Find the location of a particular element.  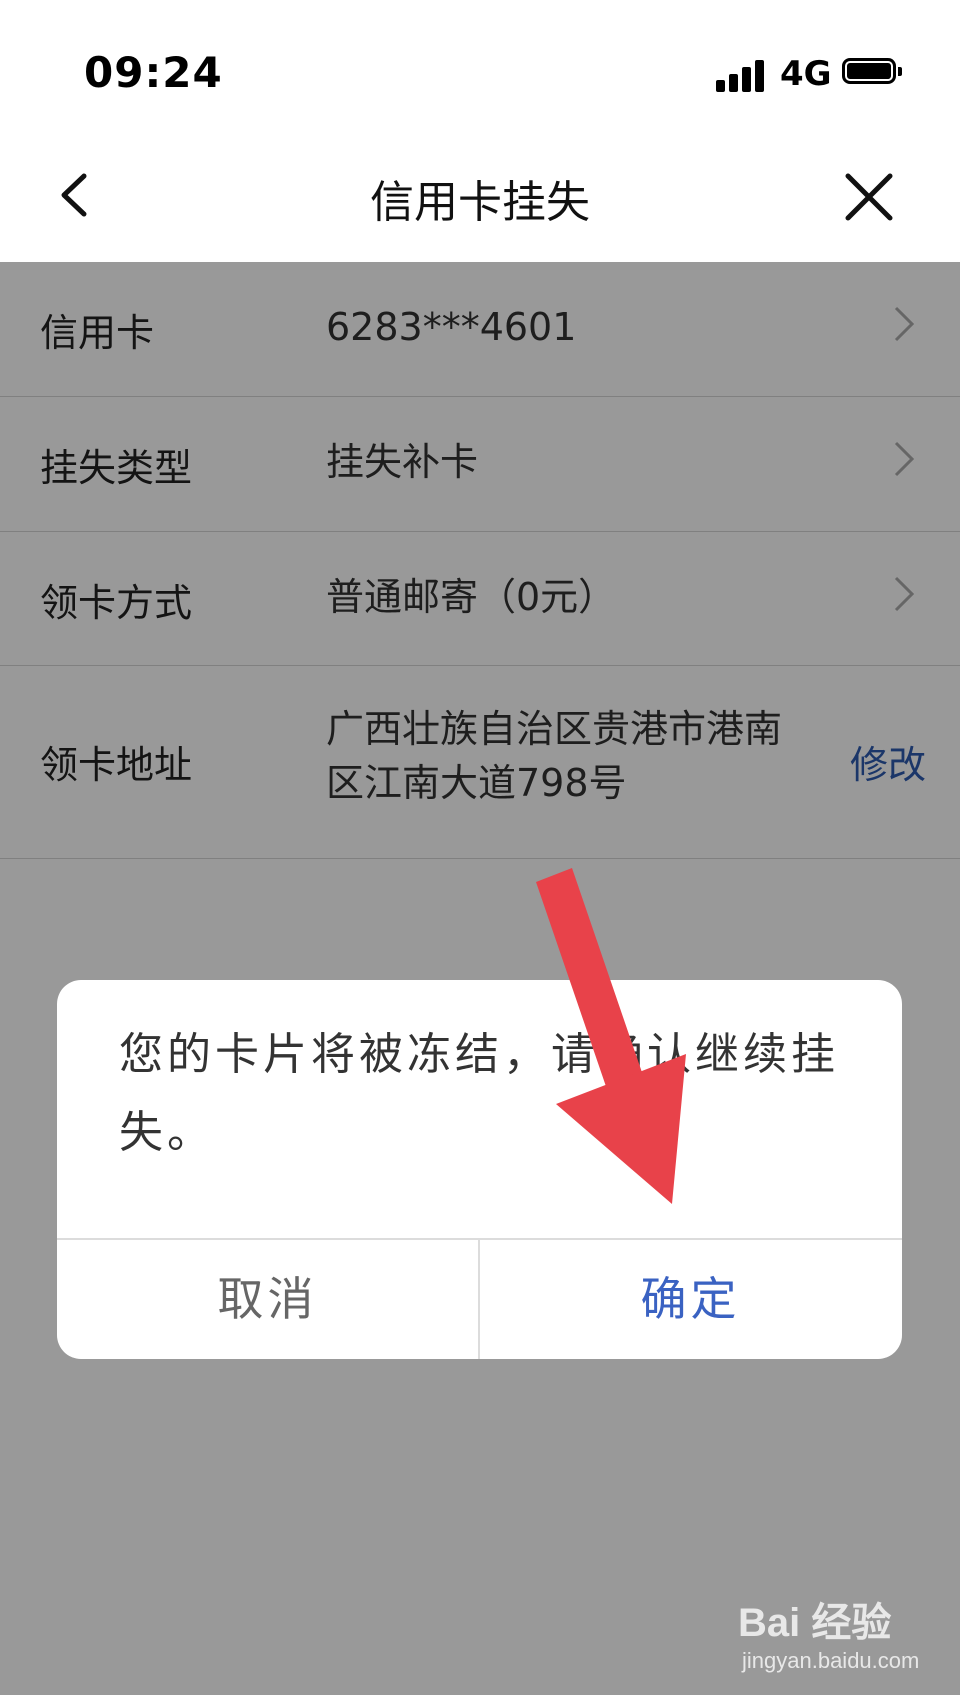

status-bar: 09:24 4G is located at coordinates (480, 65).